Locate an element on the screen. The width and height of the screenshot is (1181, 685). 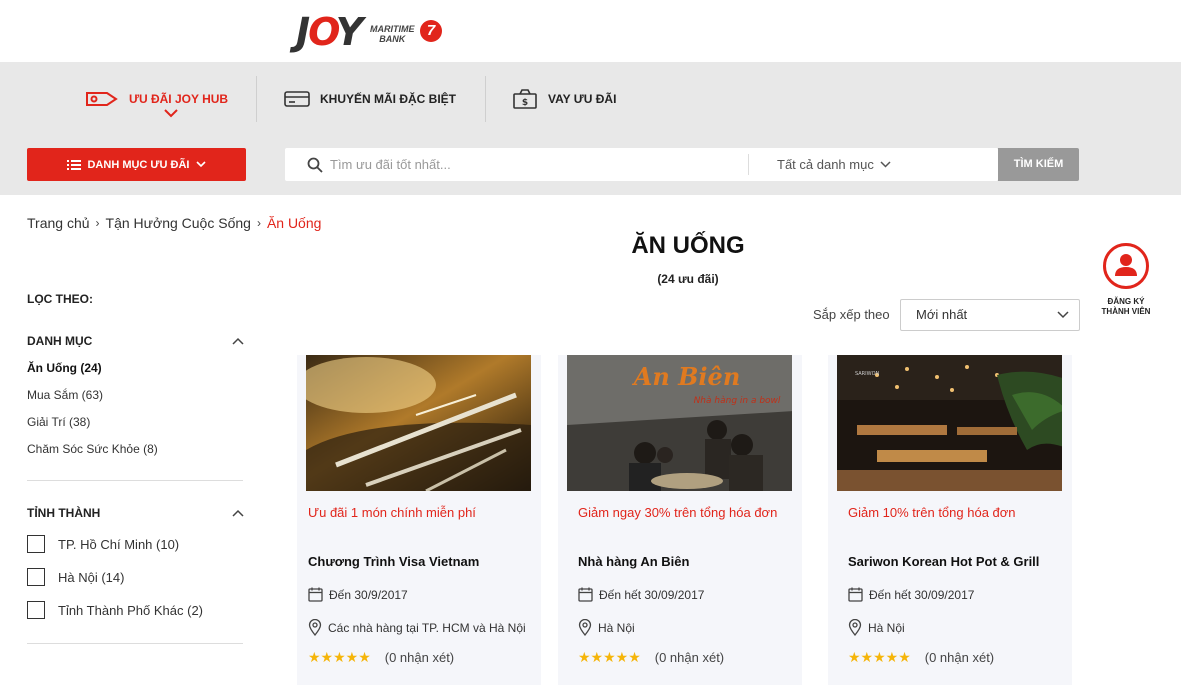
sort-value: Mới nhất is located at coordinates (942, 314).